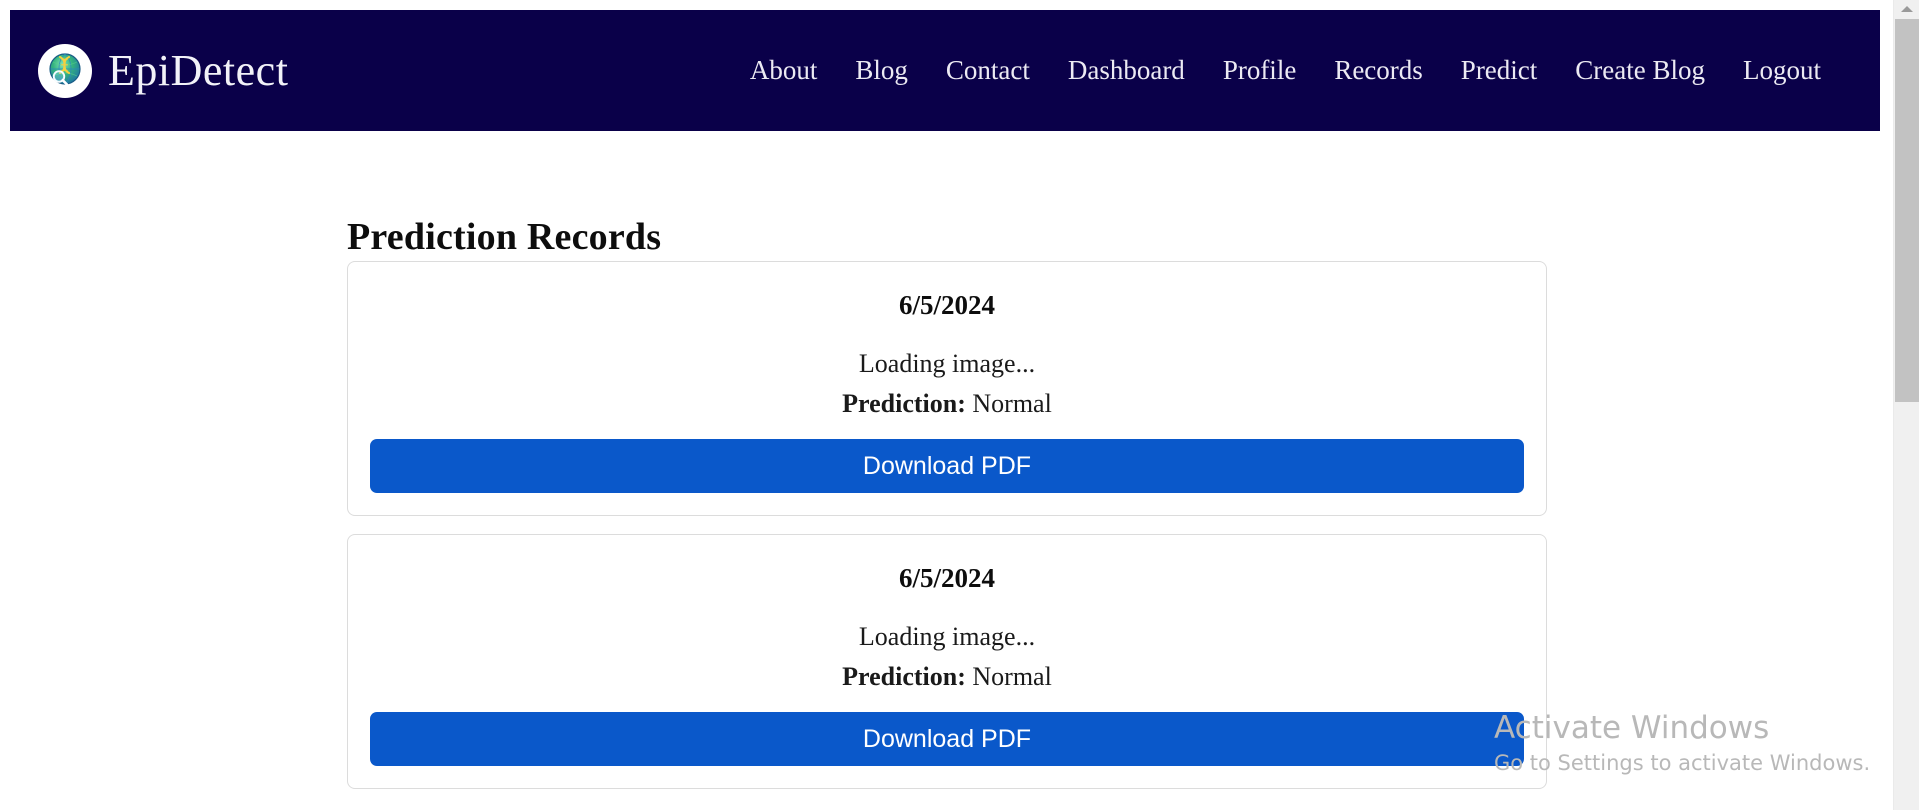 Image resolution: width=1919 pixels, height=810 pixels. I want to click on scroll-up-arrow-icon, so click(1906, 9).